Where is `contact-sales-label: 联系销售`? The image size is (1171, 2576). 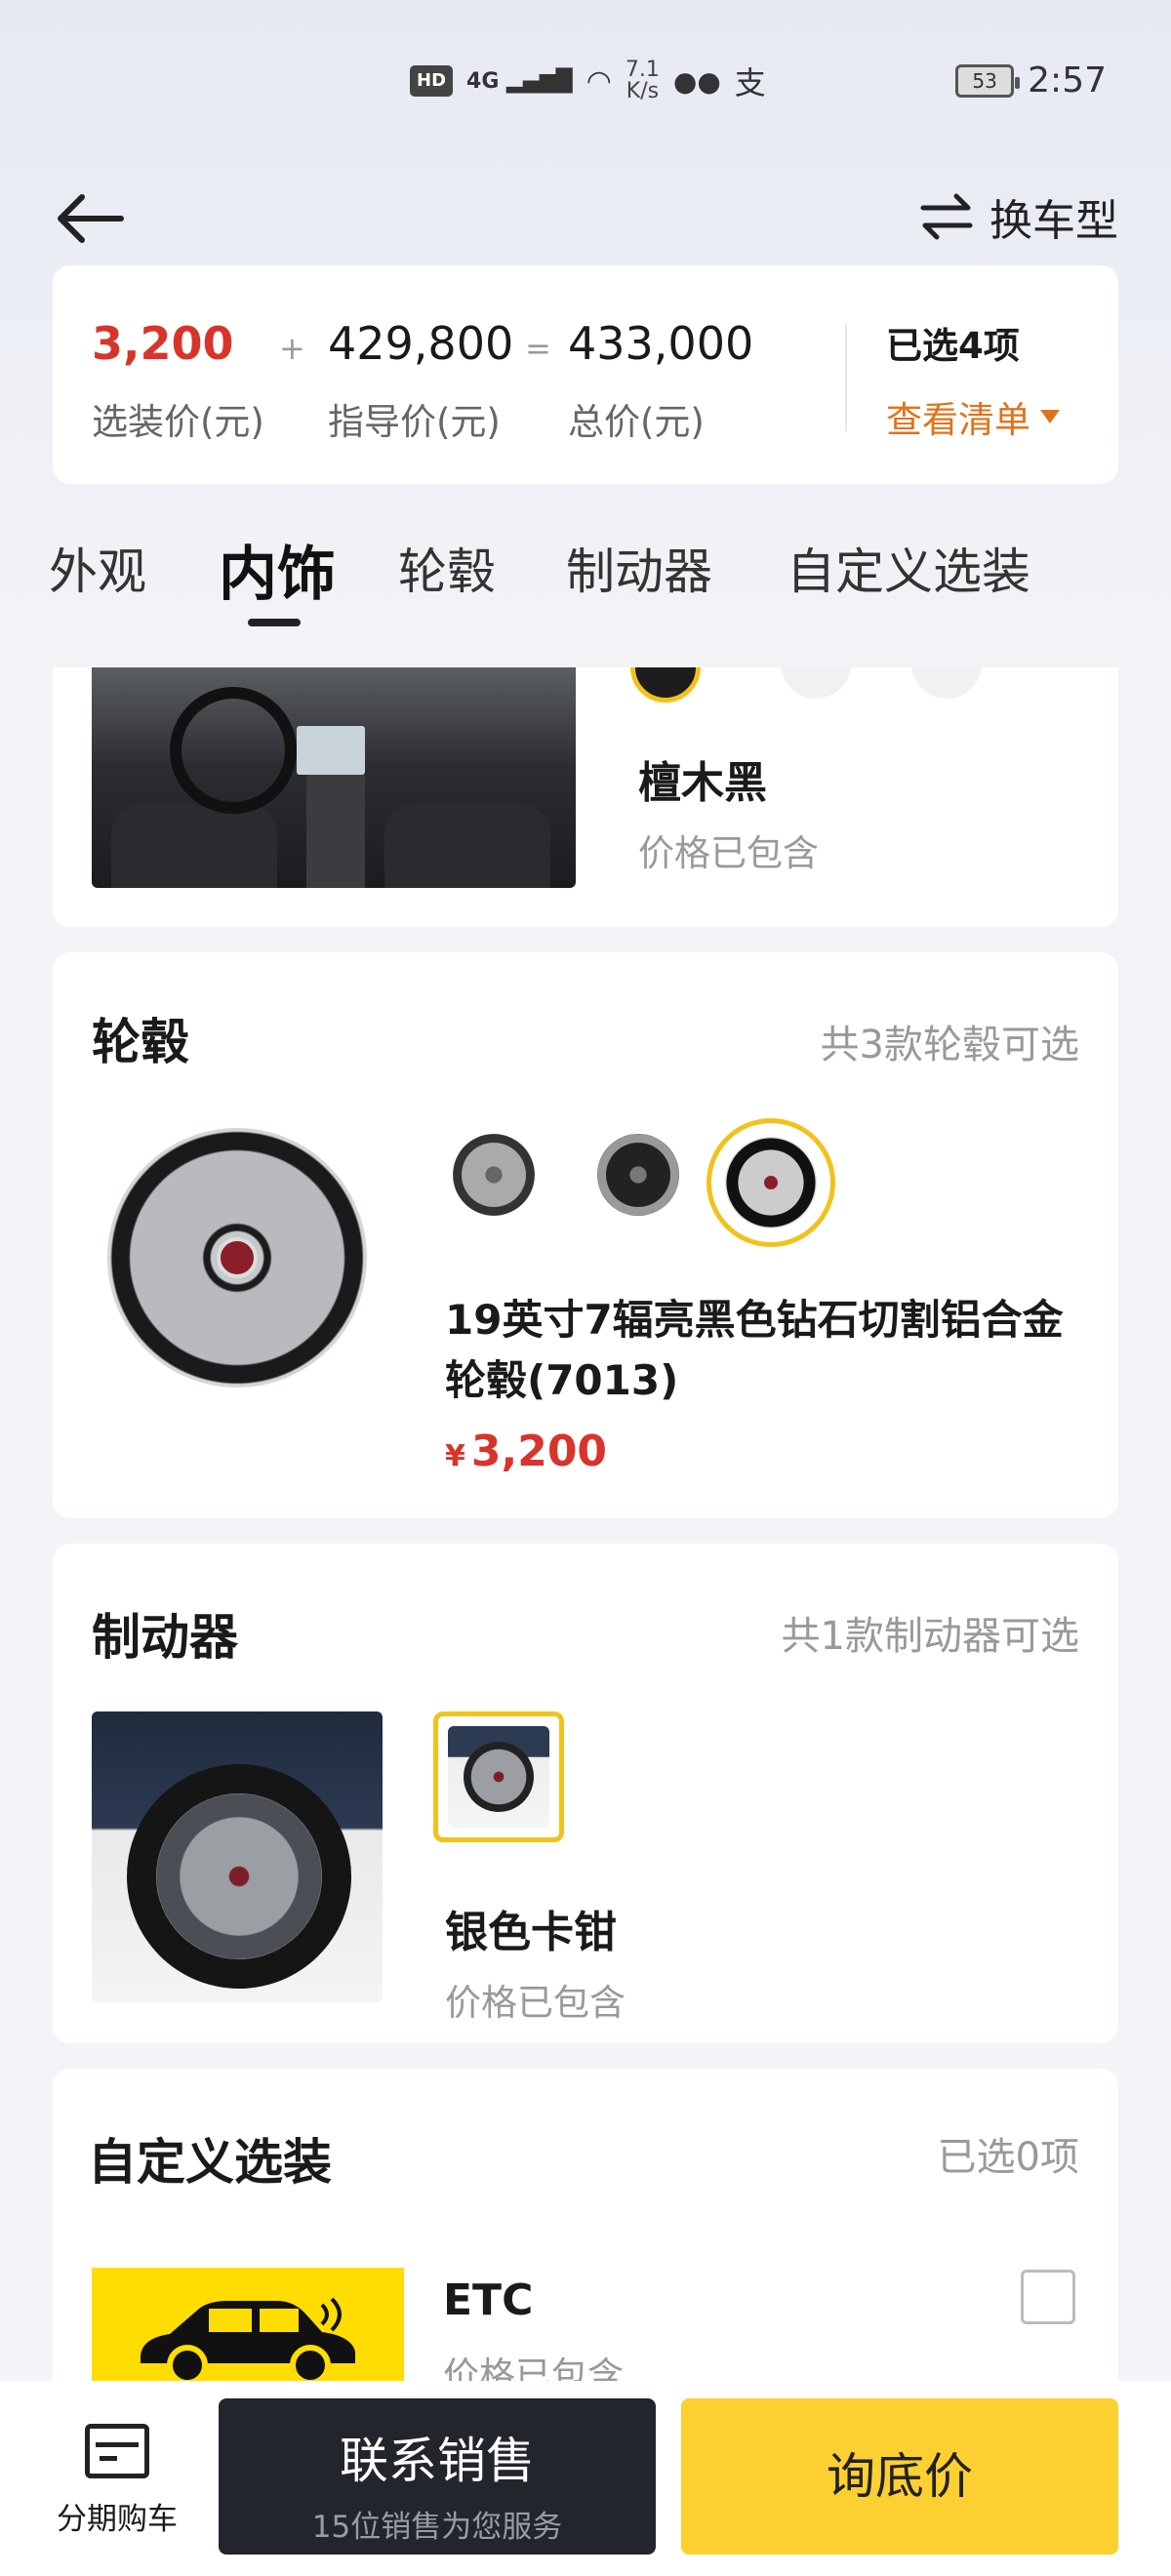
contact-sales-label: 联系销售 is located at coordinates (437, 2461).